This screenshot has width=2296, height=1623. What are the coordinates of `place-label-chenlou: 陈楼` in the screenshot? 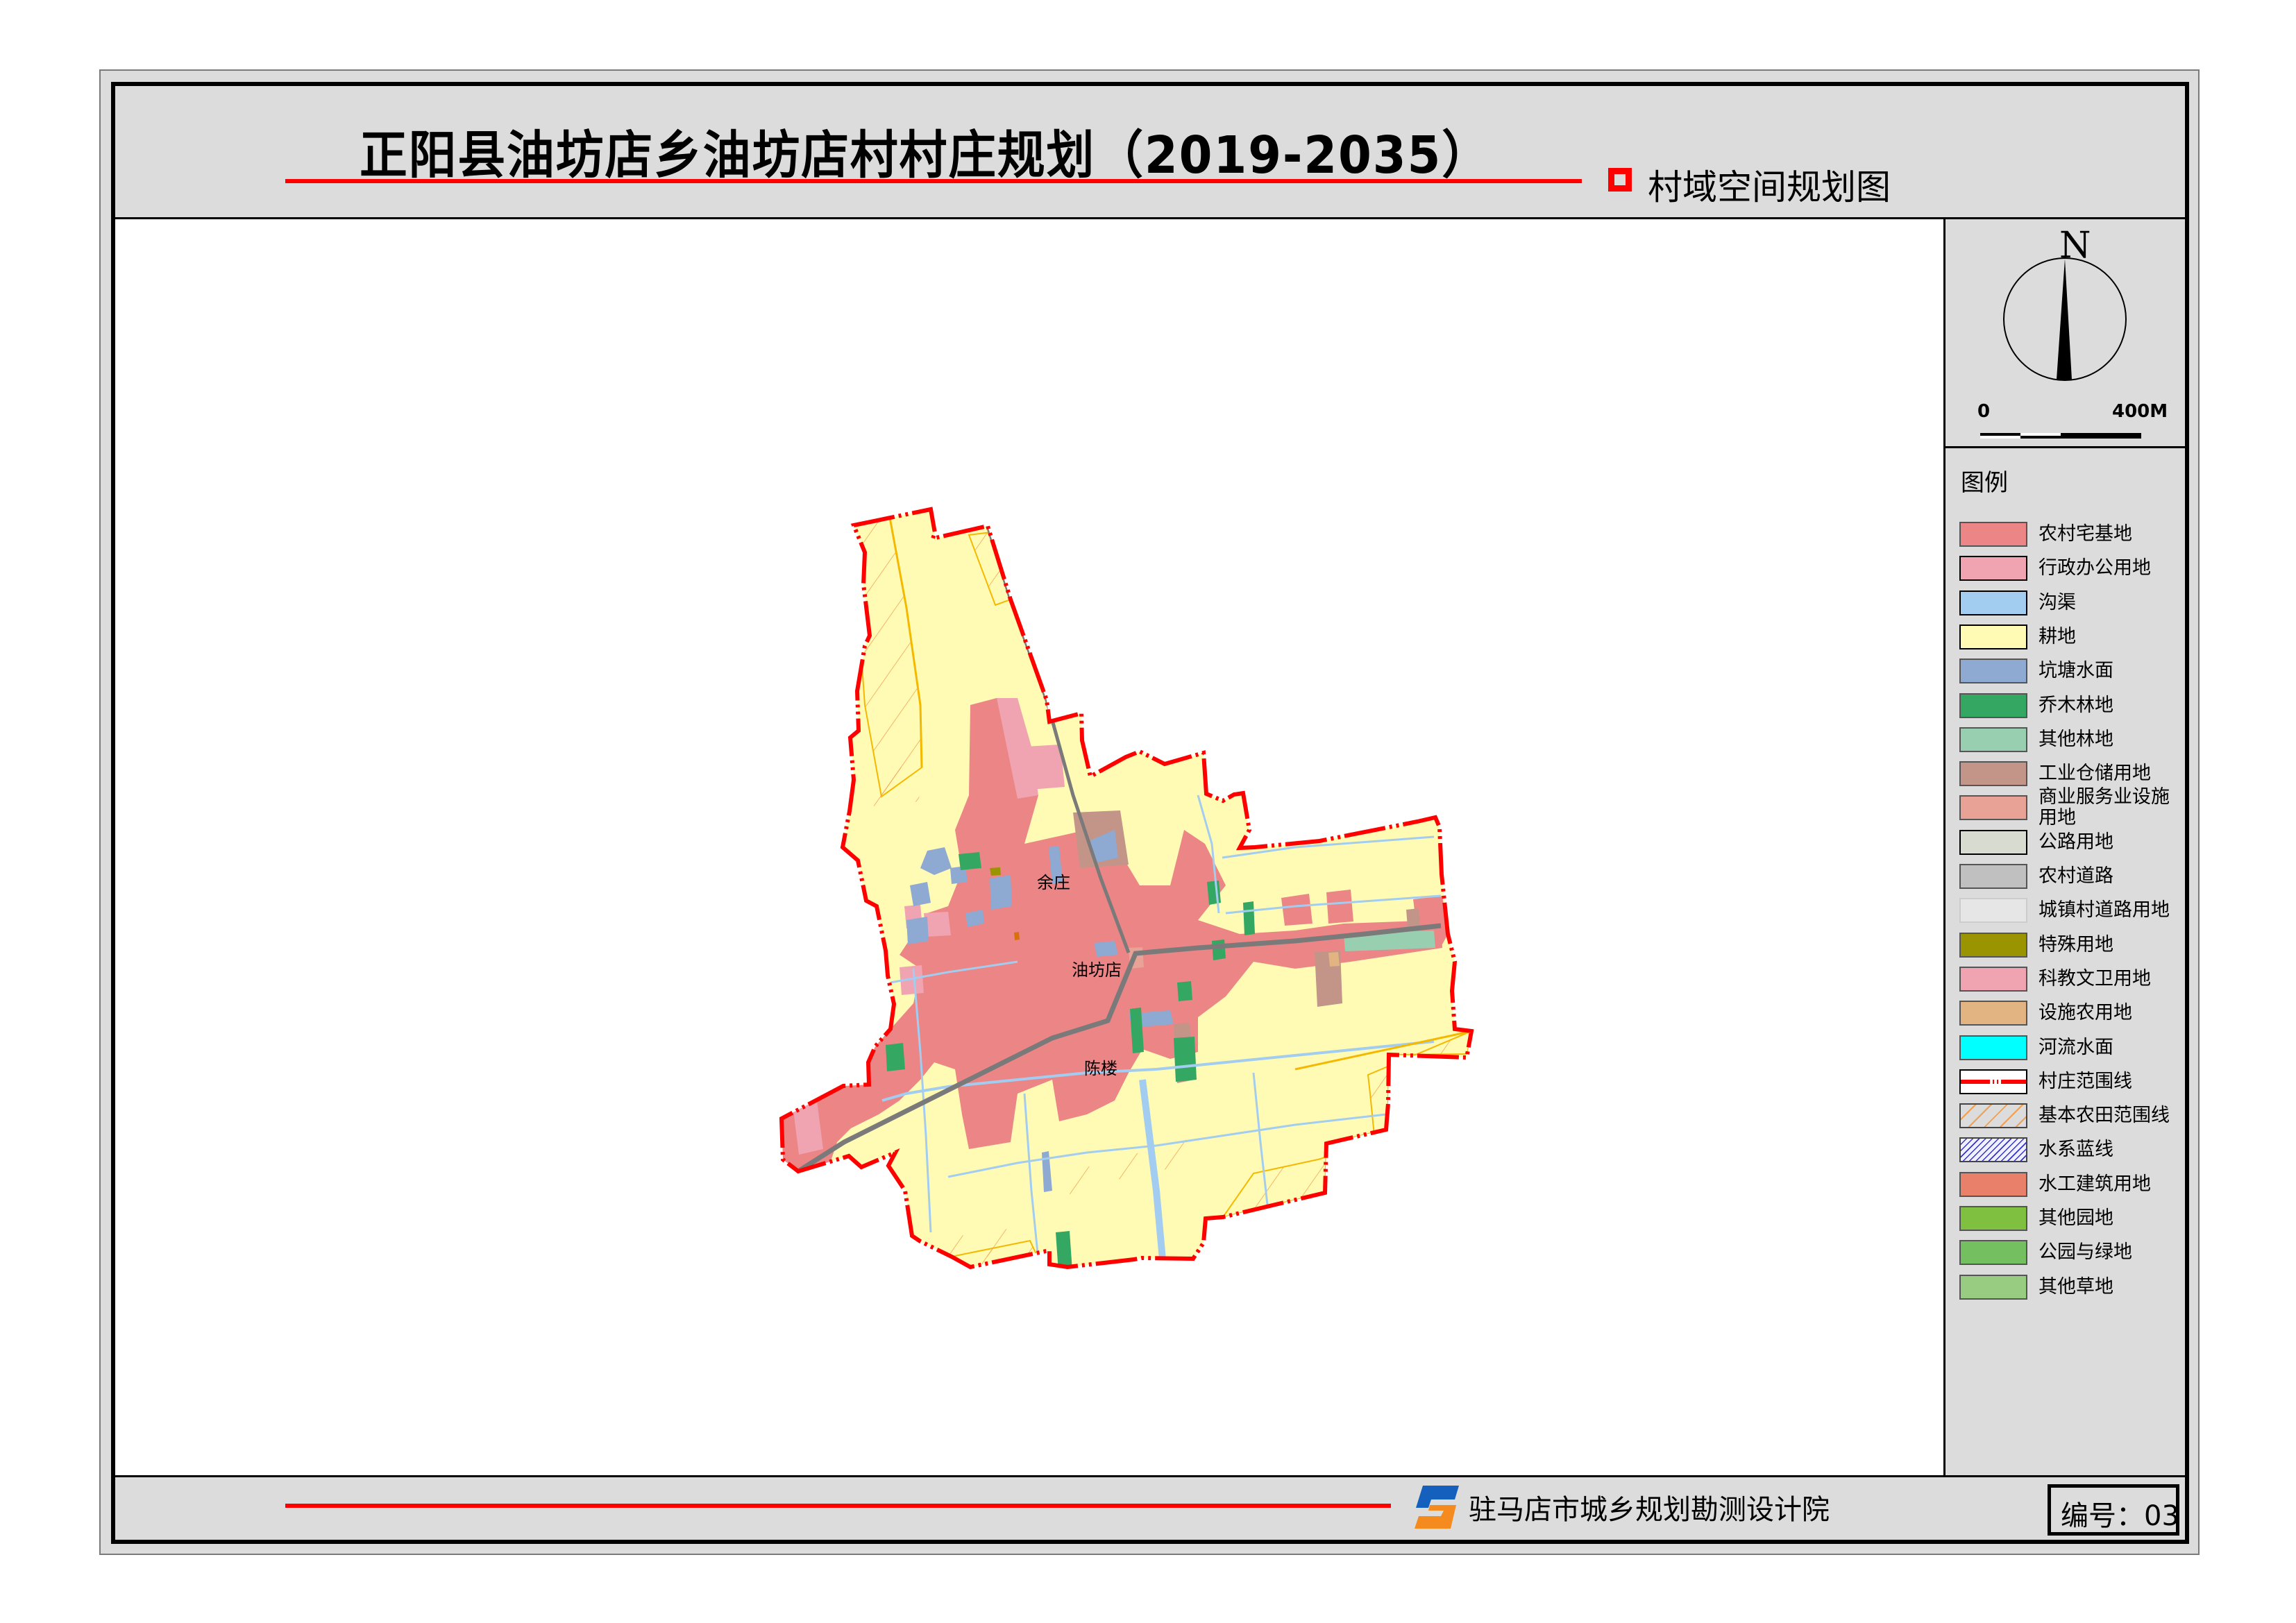 It's located at (1100, 1068).